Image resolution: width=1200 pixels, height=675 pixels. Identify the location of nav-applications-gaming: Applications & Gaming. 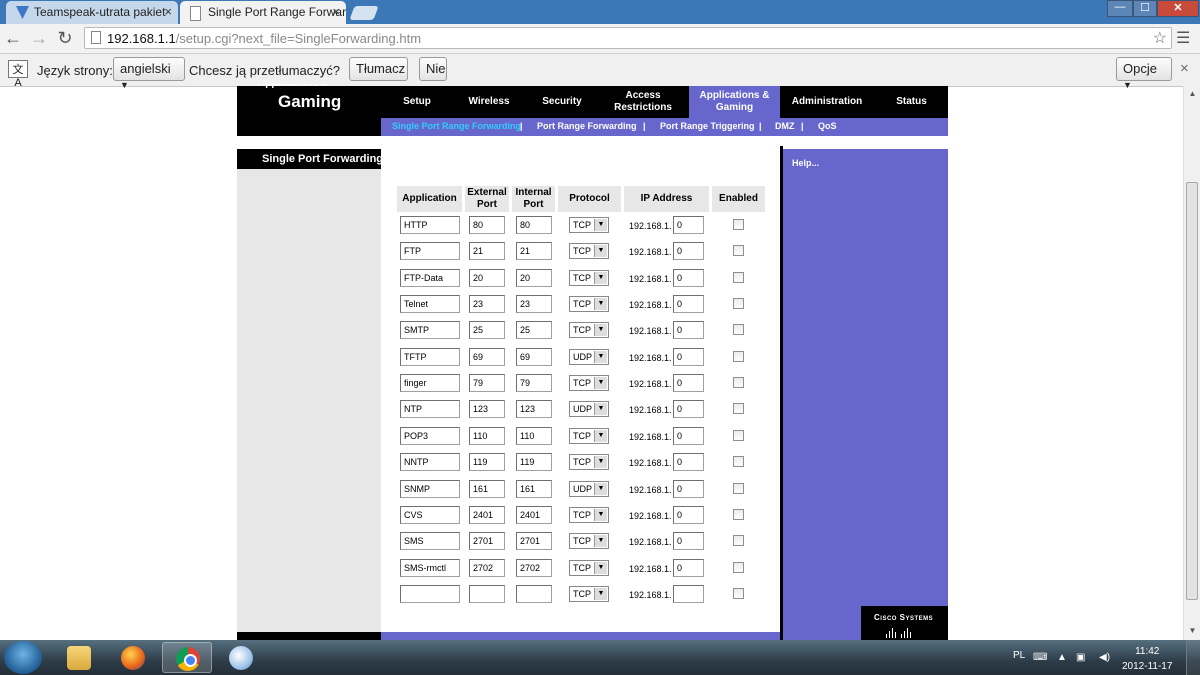
(734, 102).